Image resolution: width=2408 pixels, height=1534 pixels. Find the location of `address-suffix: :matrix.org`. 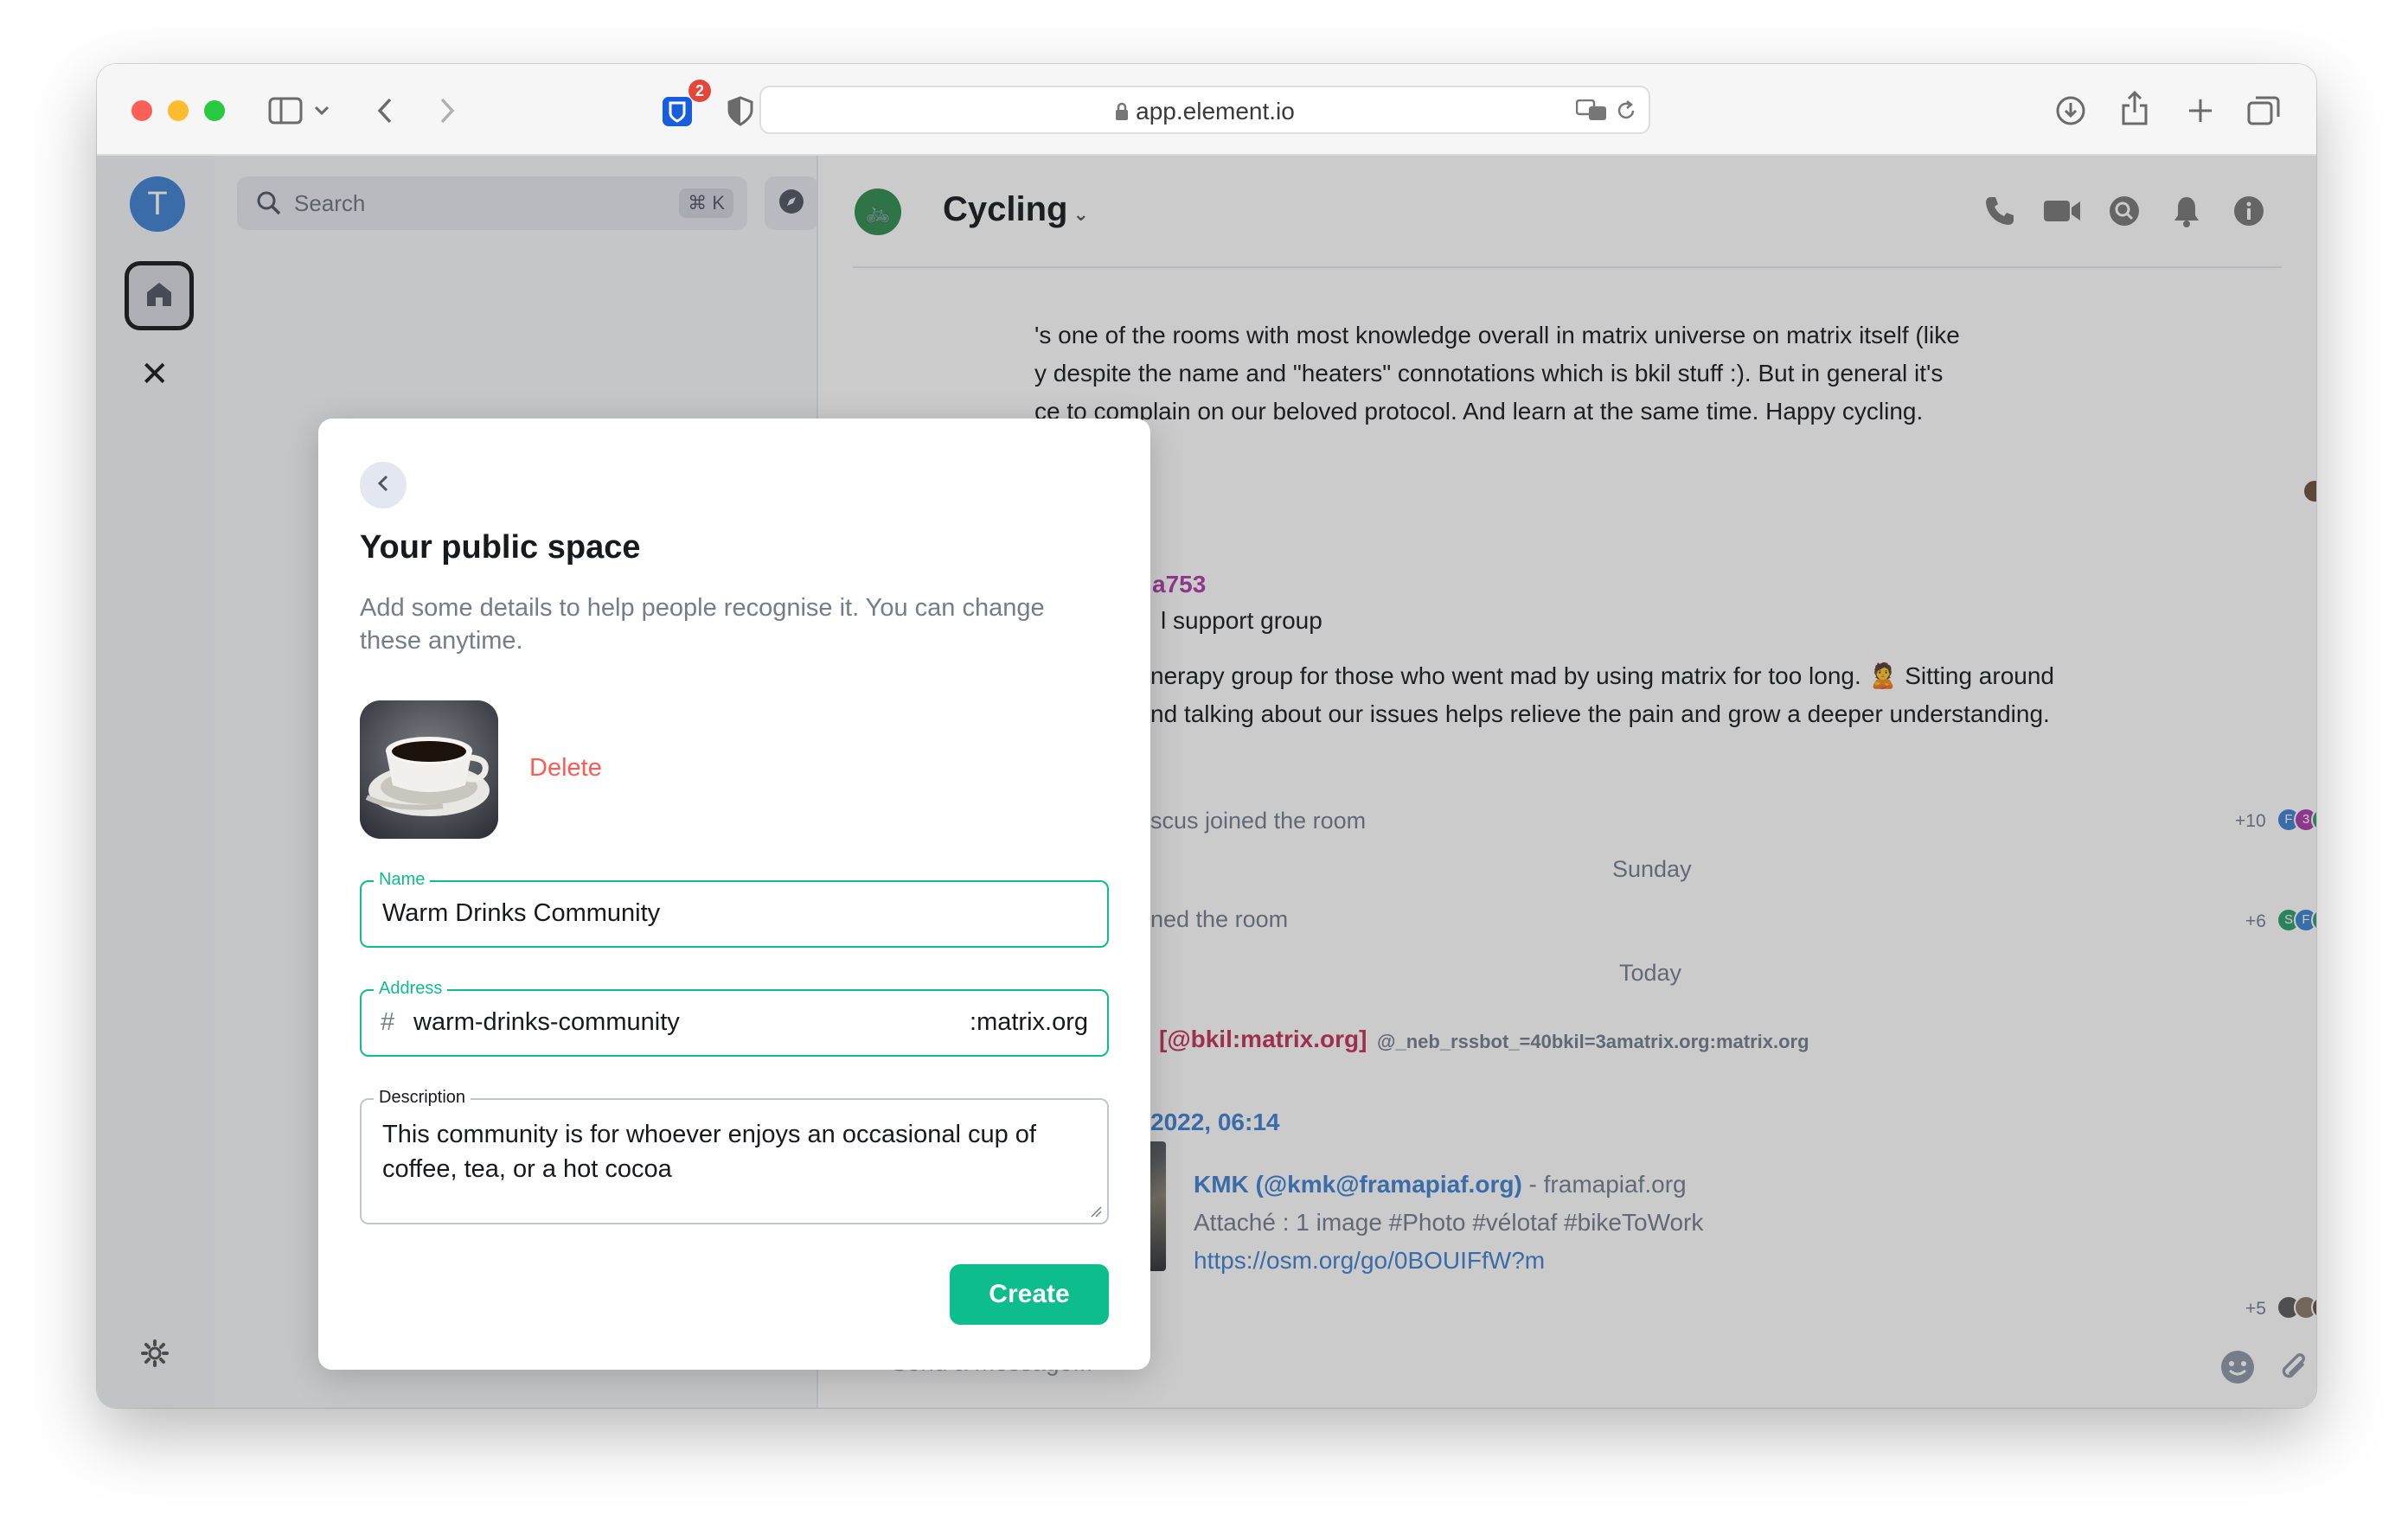

address-suffix: :matrix.org is located at coordinates (1029, 1022).